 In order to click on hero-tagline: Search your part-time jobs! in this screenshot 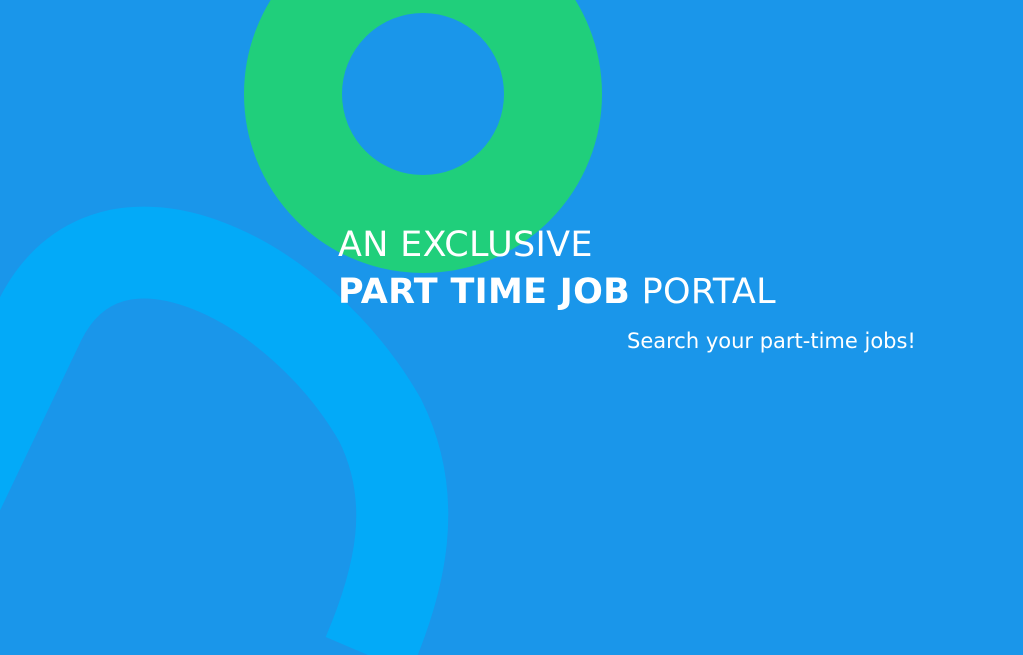, I will do `click(771, 341)`.